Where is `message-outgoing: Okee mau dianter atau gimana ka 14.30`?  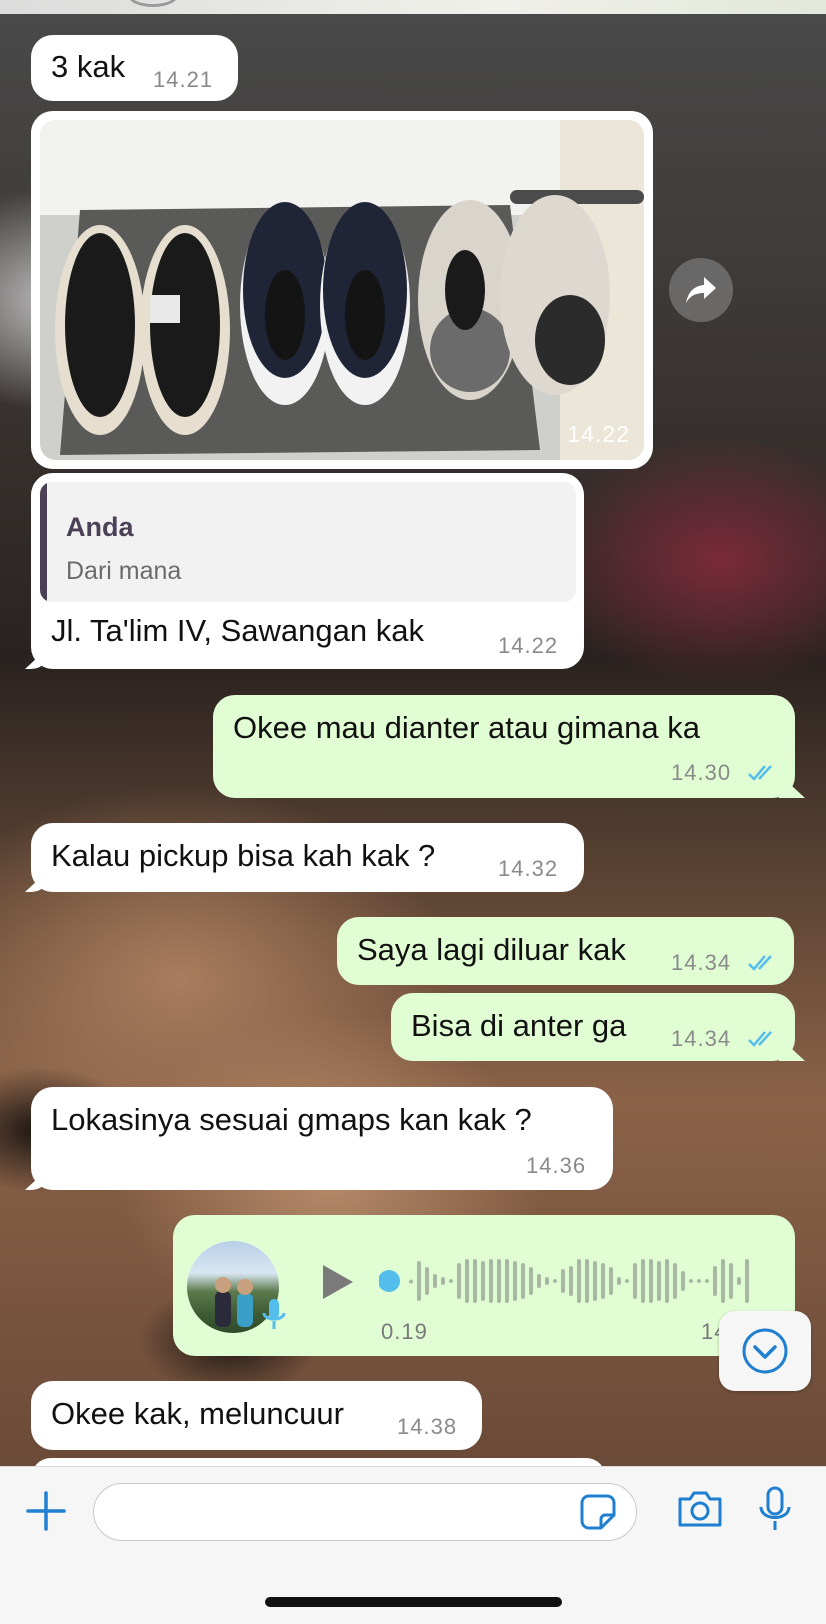
message-outgoing: Okee mau dianter atau gimana ka 14.30 is located at coordinates (509, 746).